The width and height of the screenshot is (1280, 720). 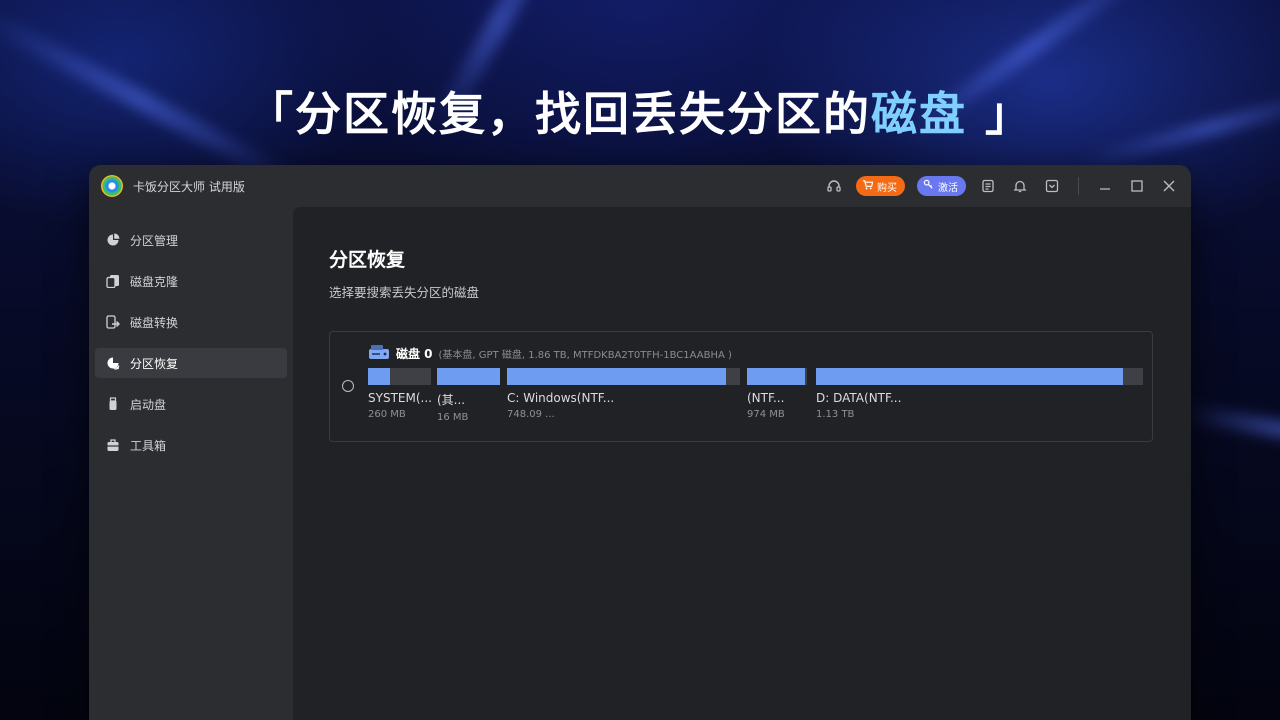 What do you see at coordinates (387, 414) in the screenshot?
I see `partition-size: 260 MB` at bounding box center [387, 414].